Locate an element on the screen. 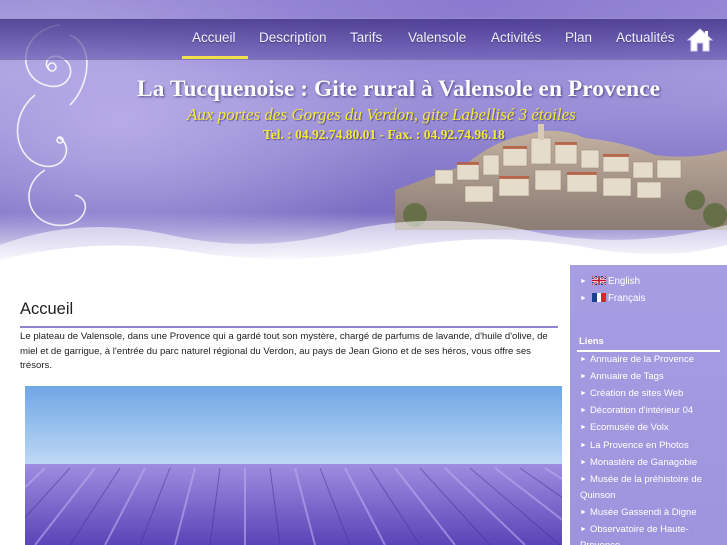  link-item: ► Annuaire de Tags is located at coordinates (651, 377).